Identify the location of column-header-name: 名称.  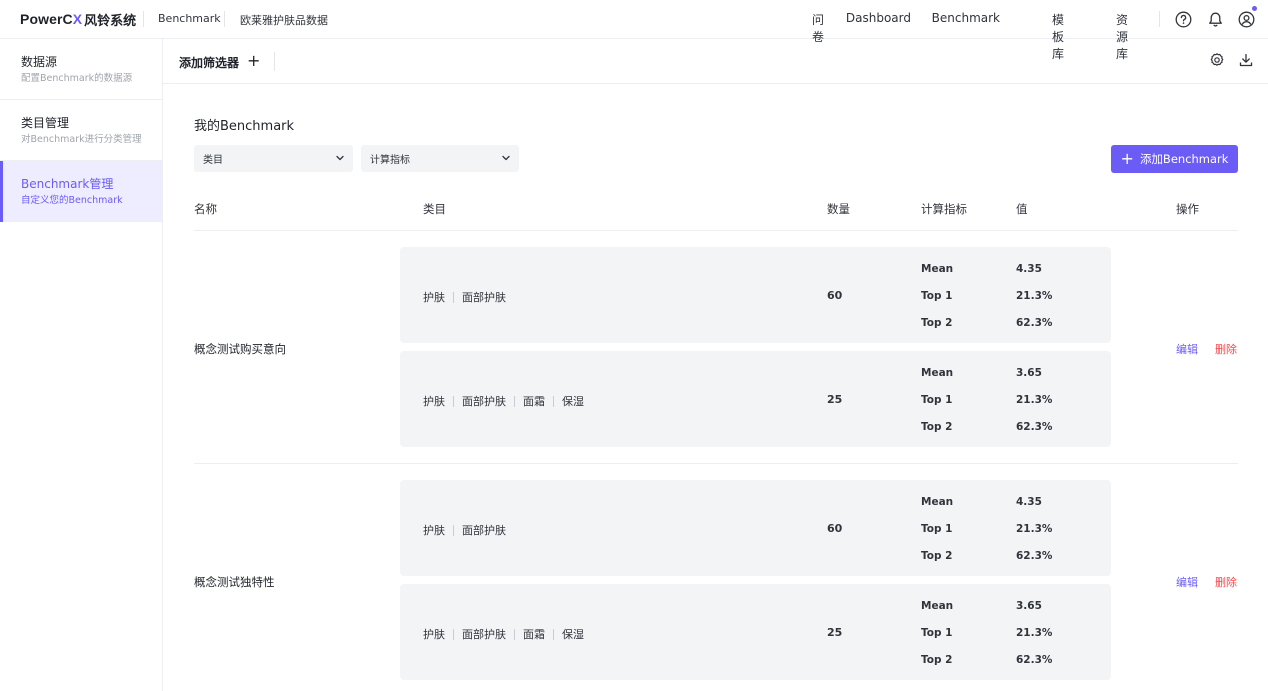
(205, 209).